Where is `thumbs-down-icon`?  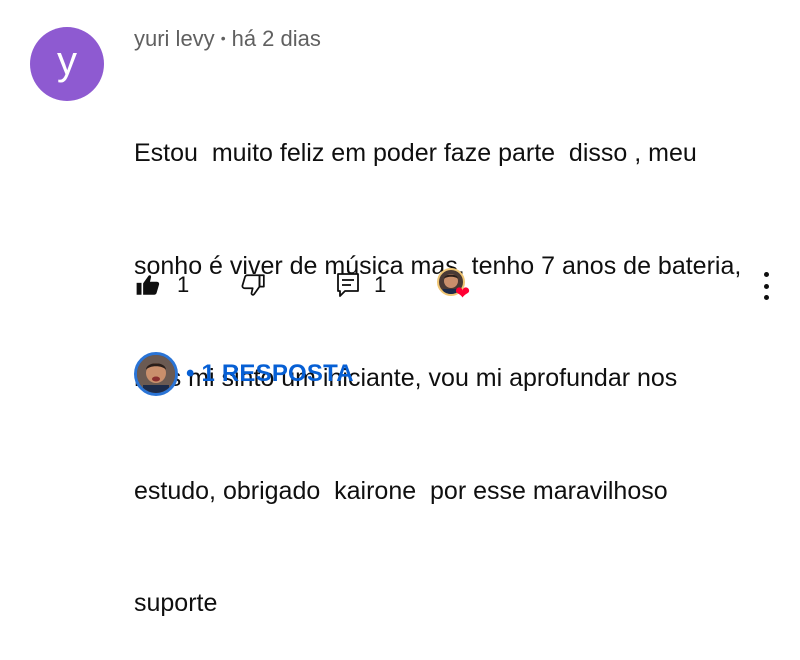 thumbs-down-icon is located at coordinates (253, 285).